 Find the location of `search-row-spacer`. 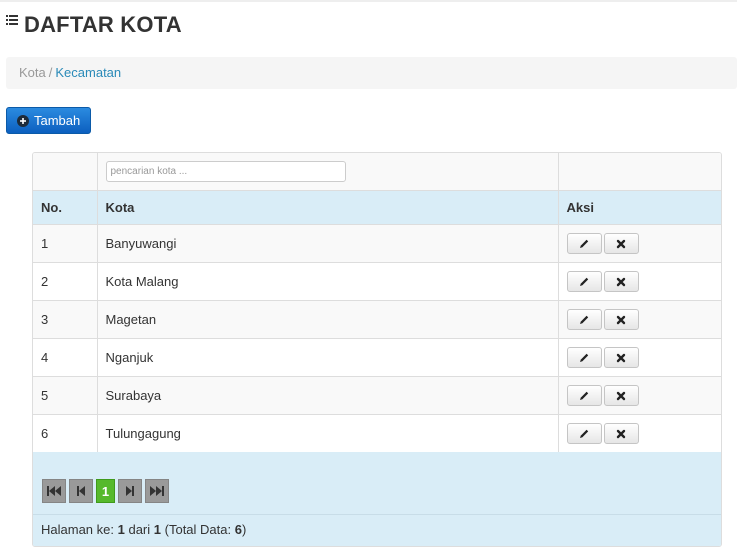

search-row-spacer is located at coordinates (65, 172).